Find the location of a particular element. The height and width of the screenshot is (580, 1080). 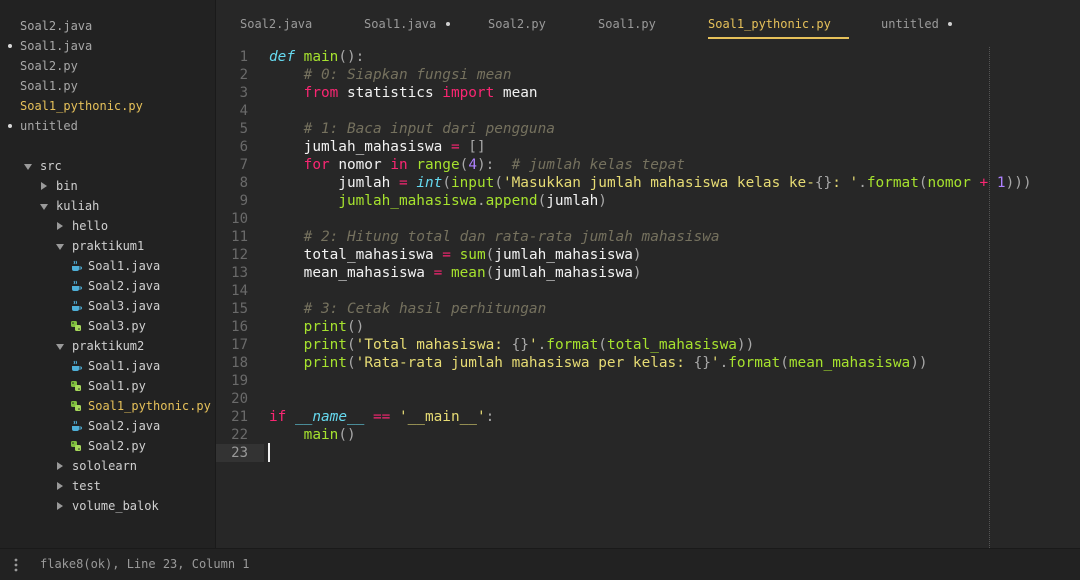

code-token: : is located at coordinates (490, 417).